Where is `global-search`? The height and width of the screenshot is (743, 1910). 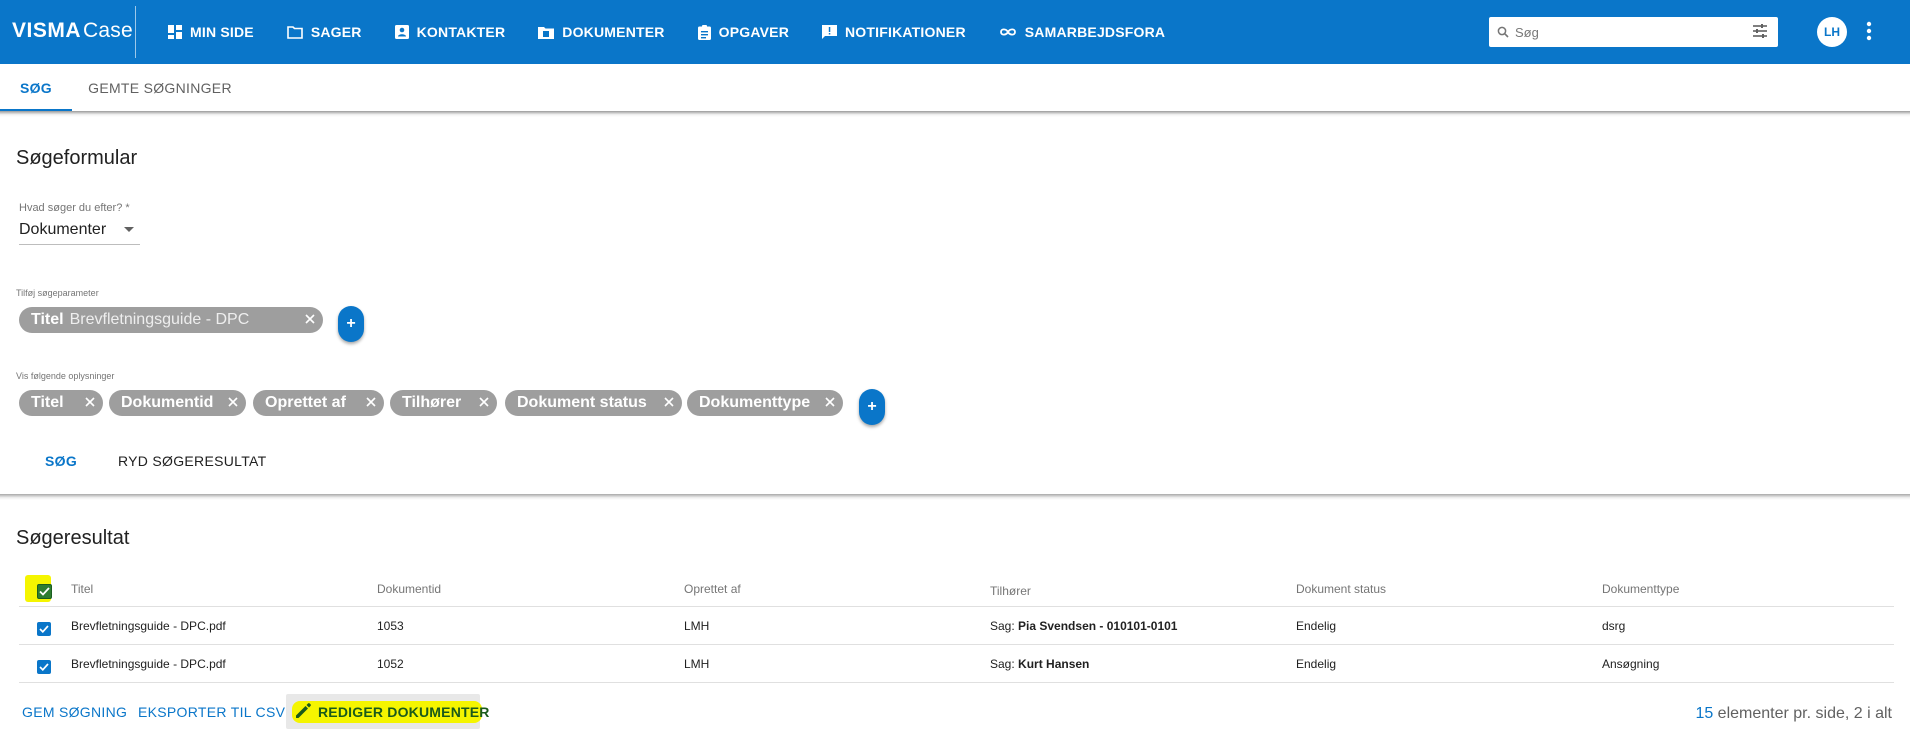
global-search is located at coordinates (1633, 32).